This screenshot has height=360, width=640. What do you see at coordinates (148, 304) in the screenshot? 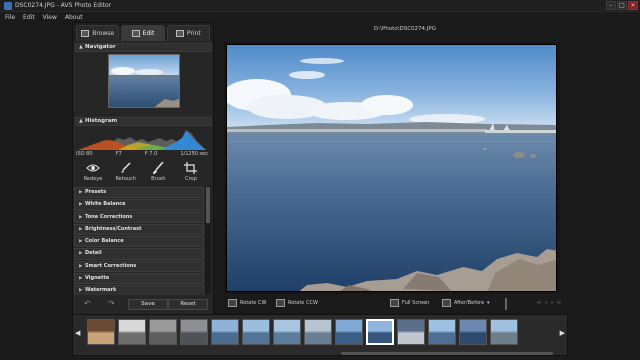
I see `save-button: Save` at bounding box center [148, 304].